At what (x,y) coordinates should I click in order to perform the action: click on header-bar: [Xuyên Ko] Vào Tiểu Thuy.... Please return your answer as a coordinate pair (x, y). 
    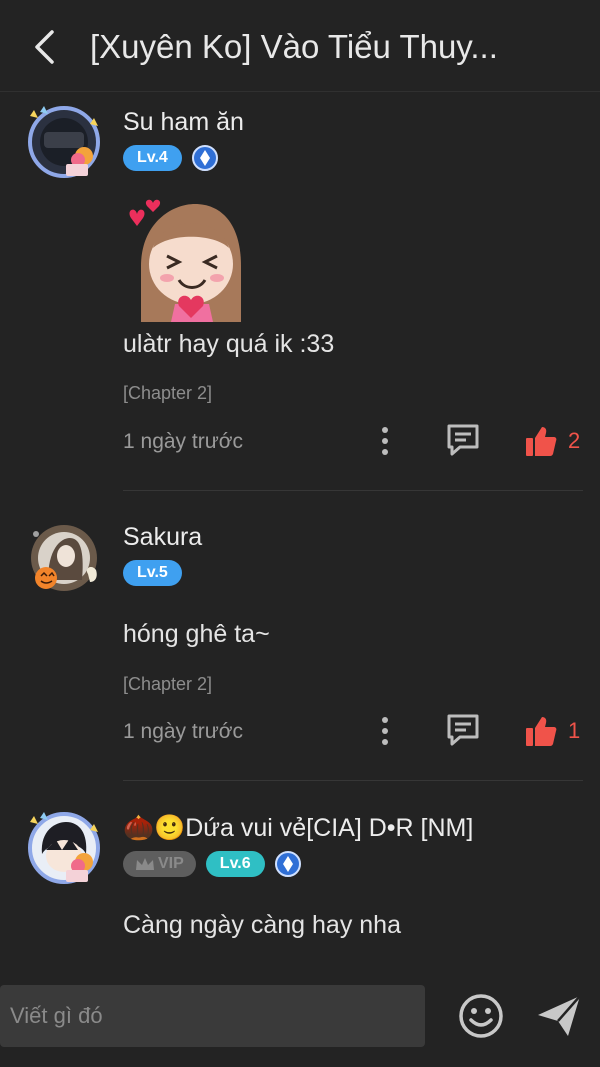
    Looking at the image, I should click on (300, 46).